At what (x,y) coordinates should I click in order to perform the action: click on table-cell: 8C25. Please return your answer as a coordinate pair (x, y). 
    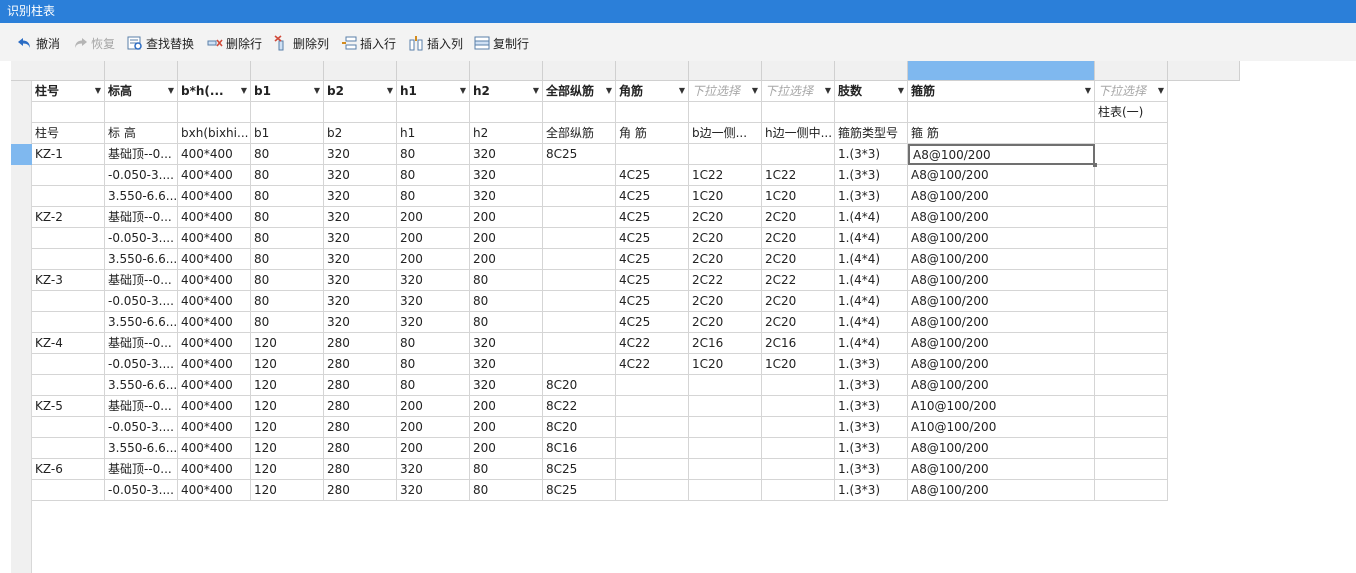
    Looking at the image, I should click on (579, 469).